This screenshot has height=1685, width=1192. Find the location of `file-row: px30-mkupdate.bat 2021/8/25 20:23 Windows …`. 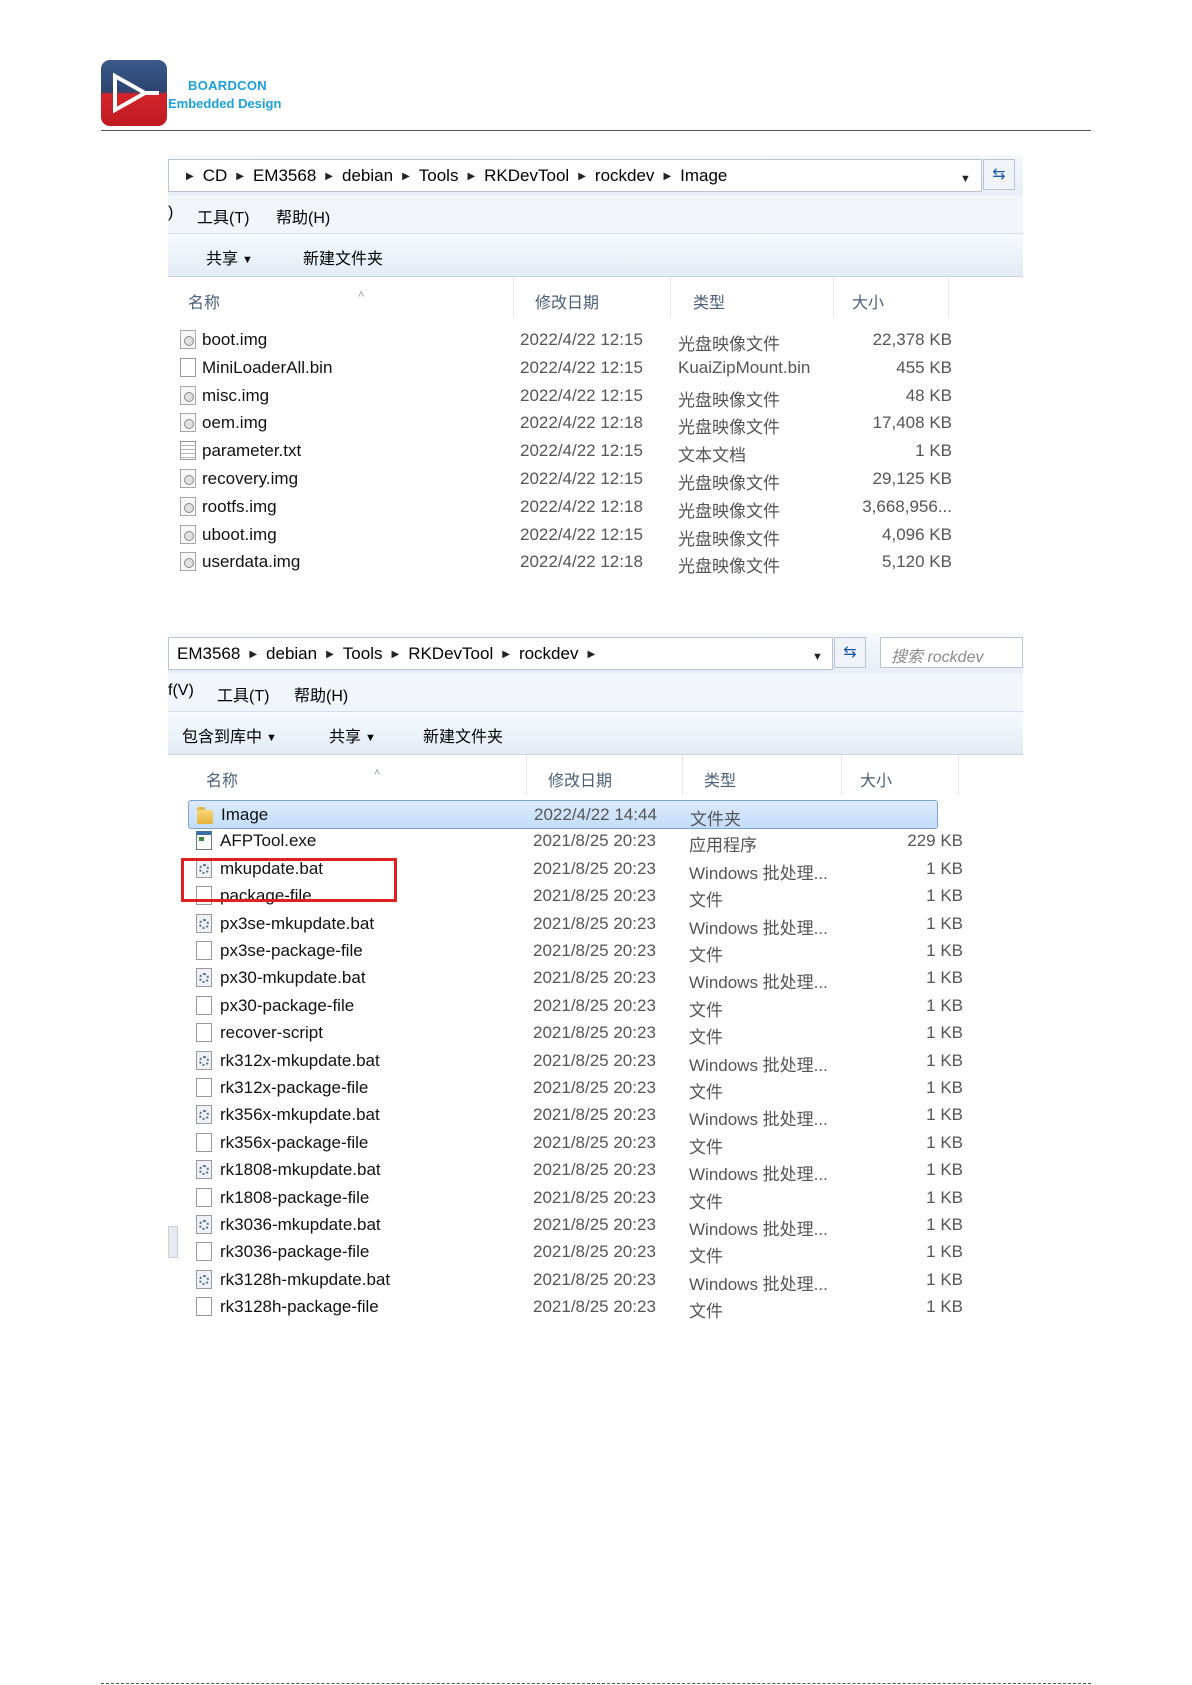

file-row: px30-mkupdate.bat 2021/8/25 20:23 Windows … is located at coordinates (595, 978).